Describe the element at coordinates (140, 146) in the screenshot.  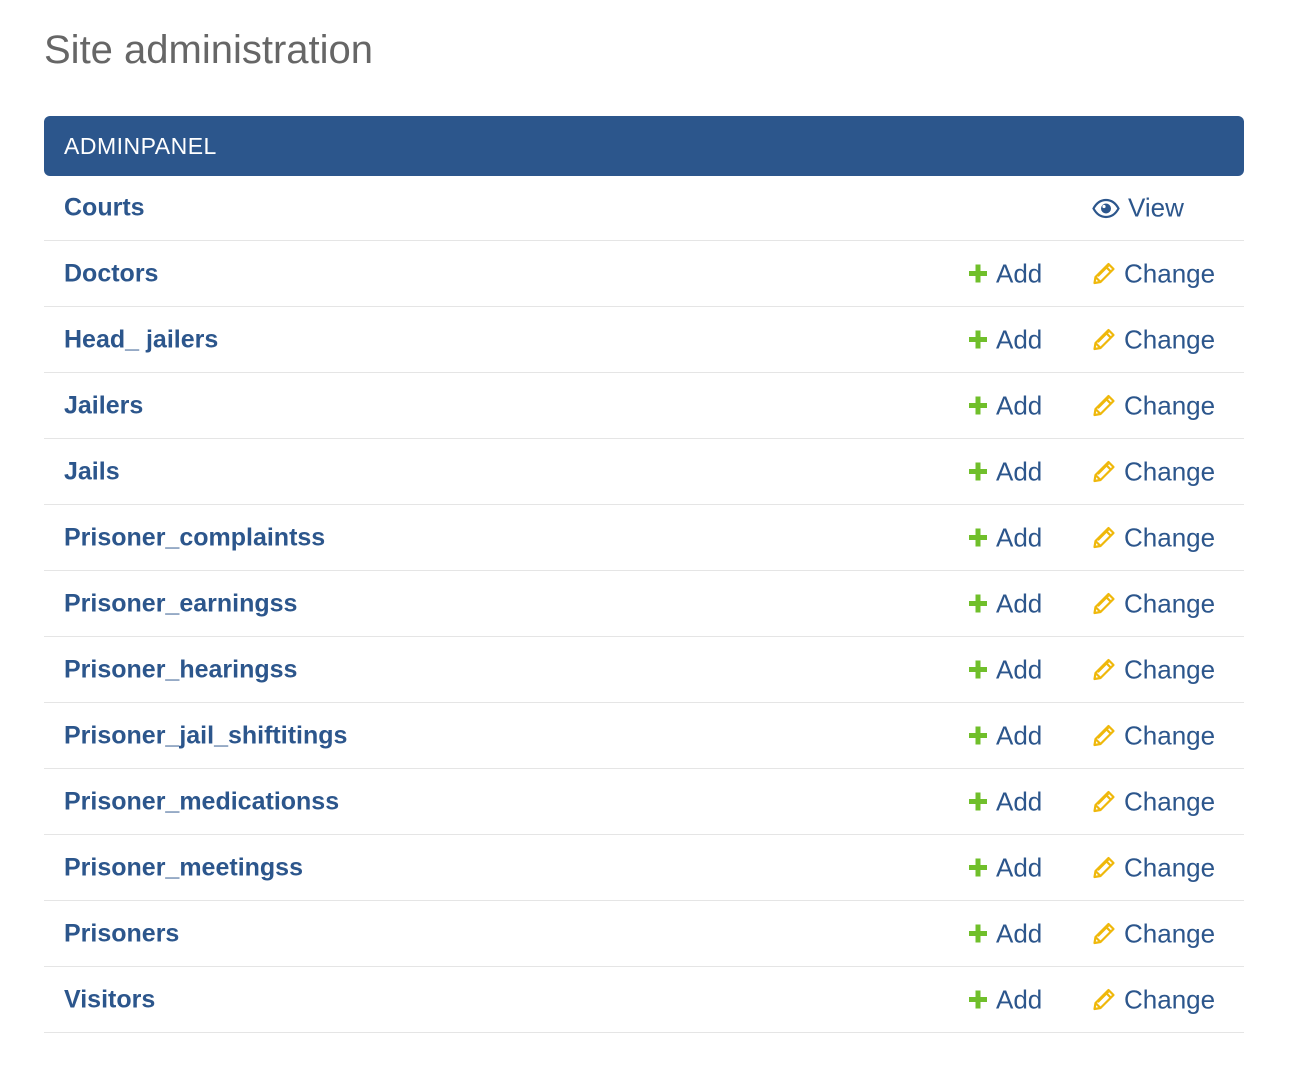
I see `module-caption-label: ADMINPANEL` at that location.